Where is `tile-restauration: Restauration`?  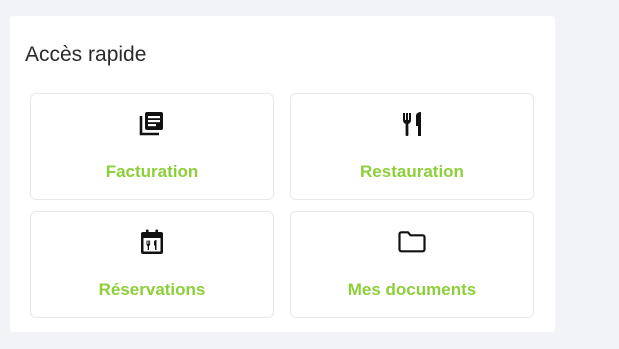 tile-restauration: Restauration is located at coordinates (412, 146).